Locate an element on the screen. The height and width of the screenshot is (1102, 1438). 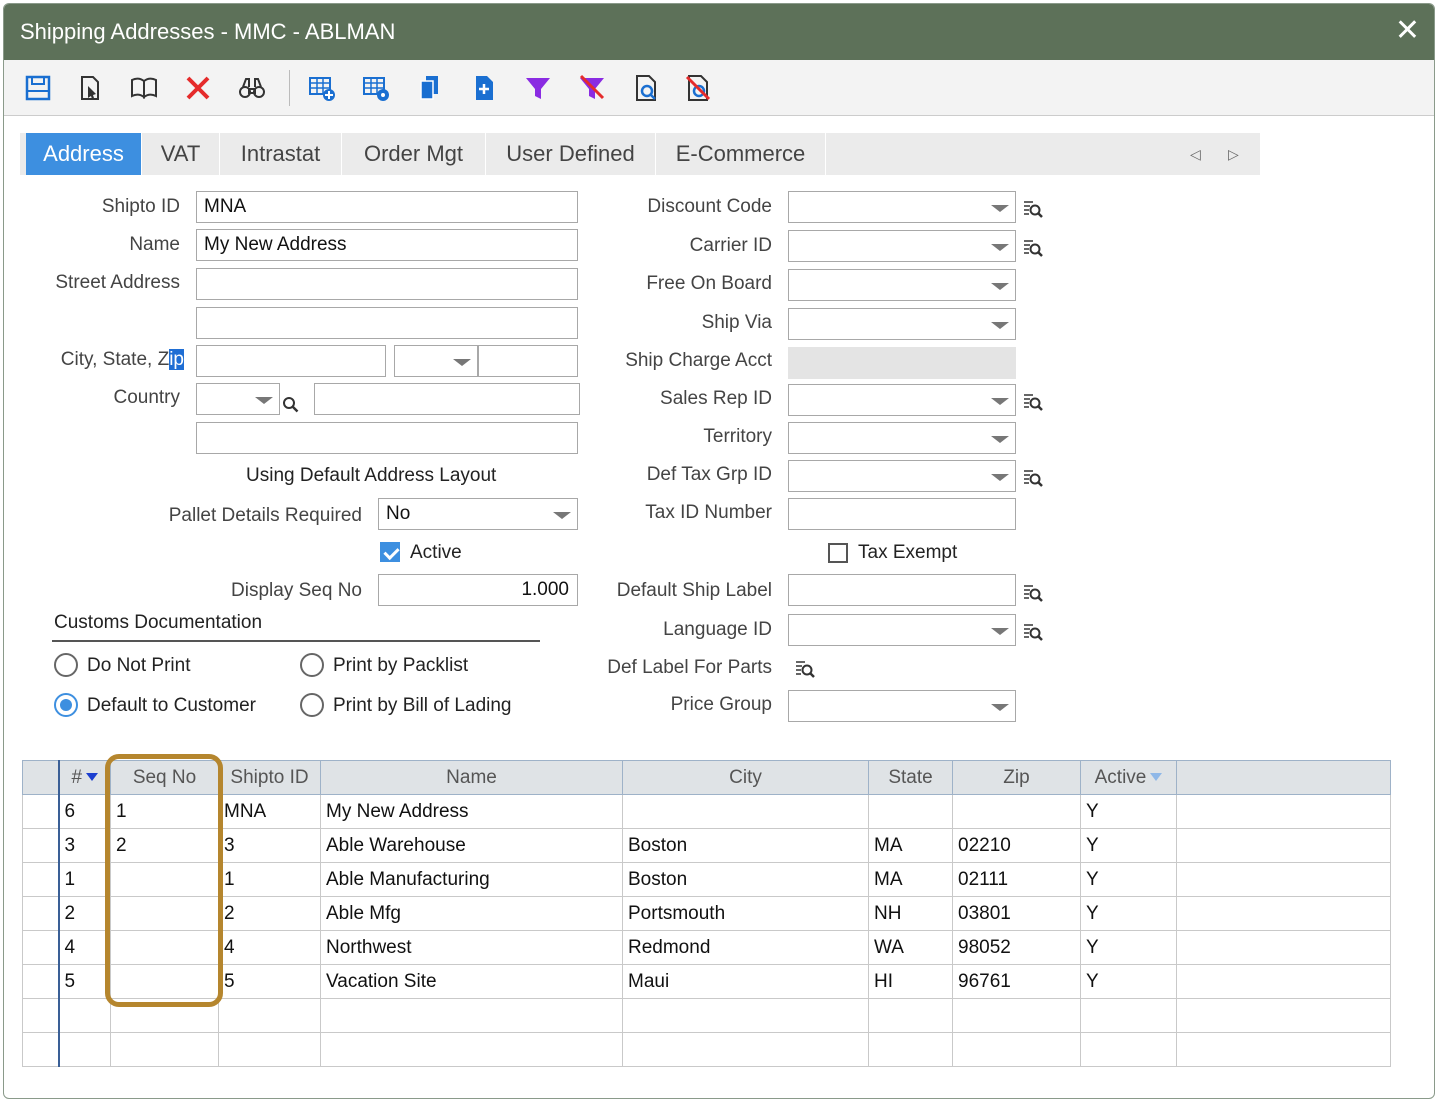
table-row: 3 2 3 Able Warehouse Boston MA 02210 Y is located at coordinates (706, 845).